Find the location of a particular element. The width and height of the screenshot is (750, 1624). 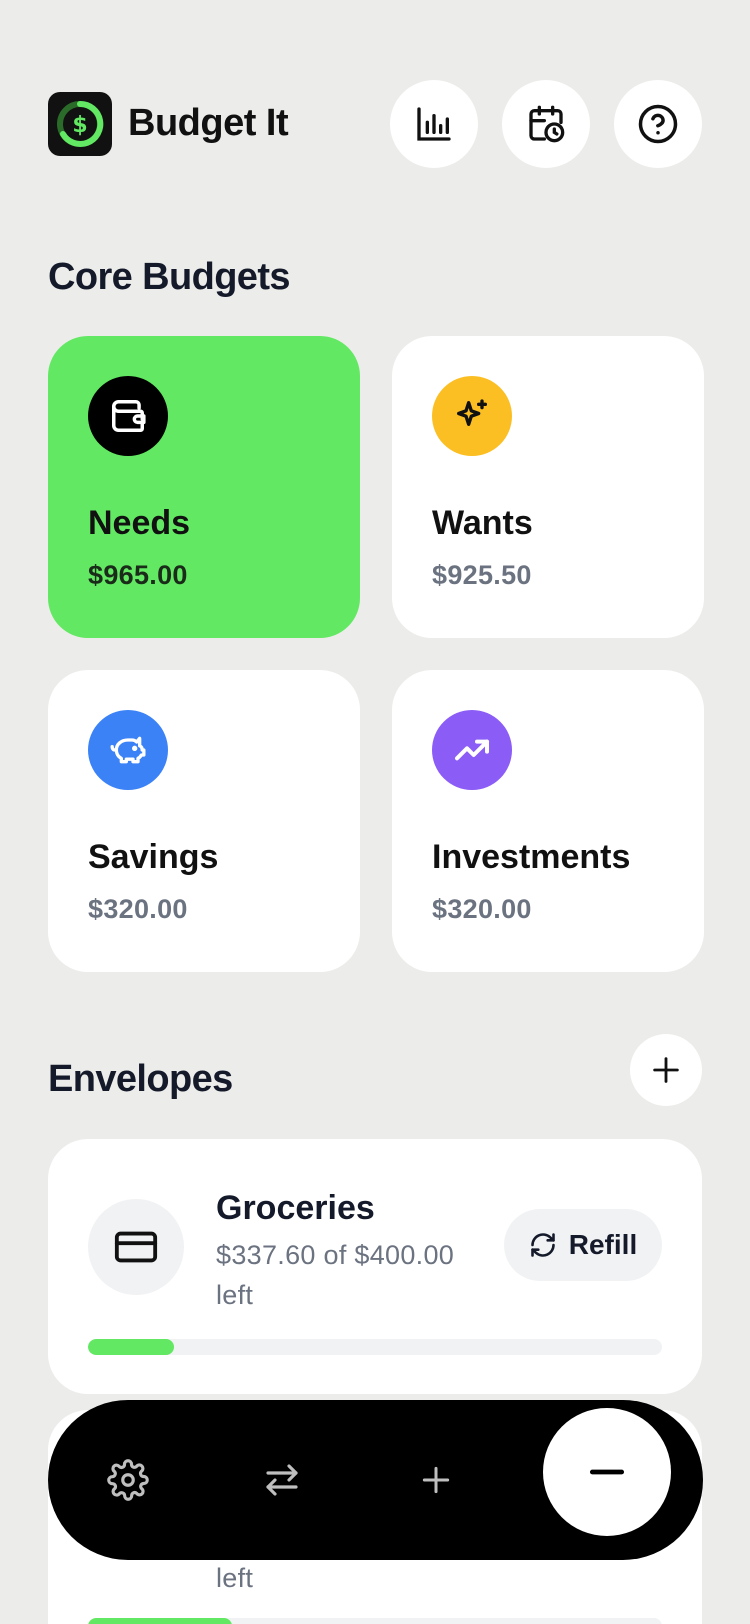

calendar-clock-icon is located at coordinates (547, 124).